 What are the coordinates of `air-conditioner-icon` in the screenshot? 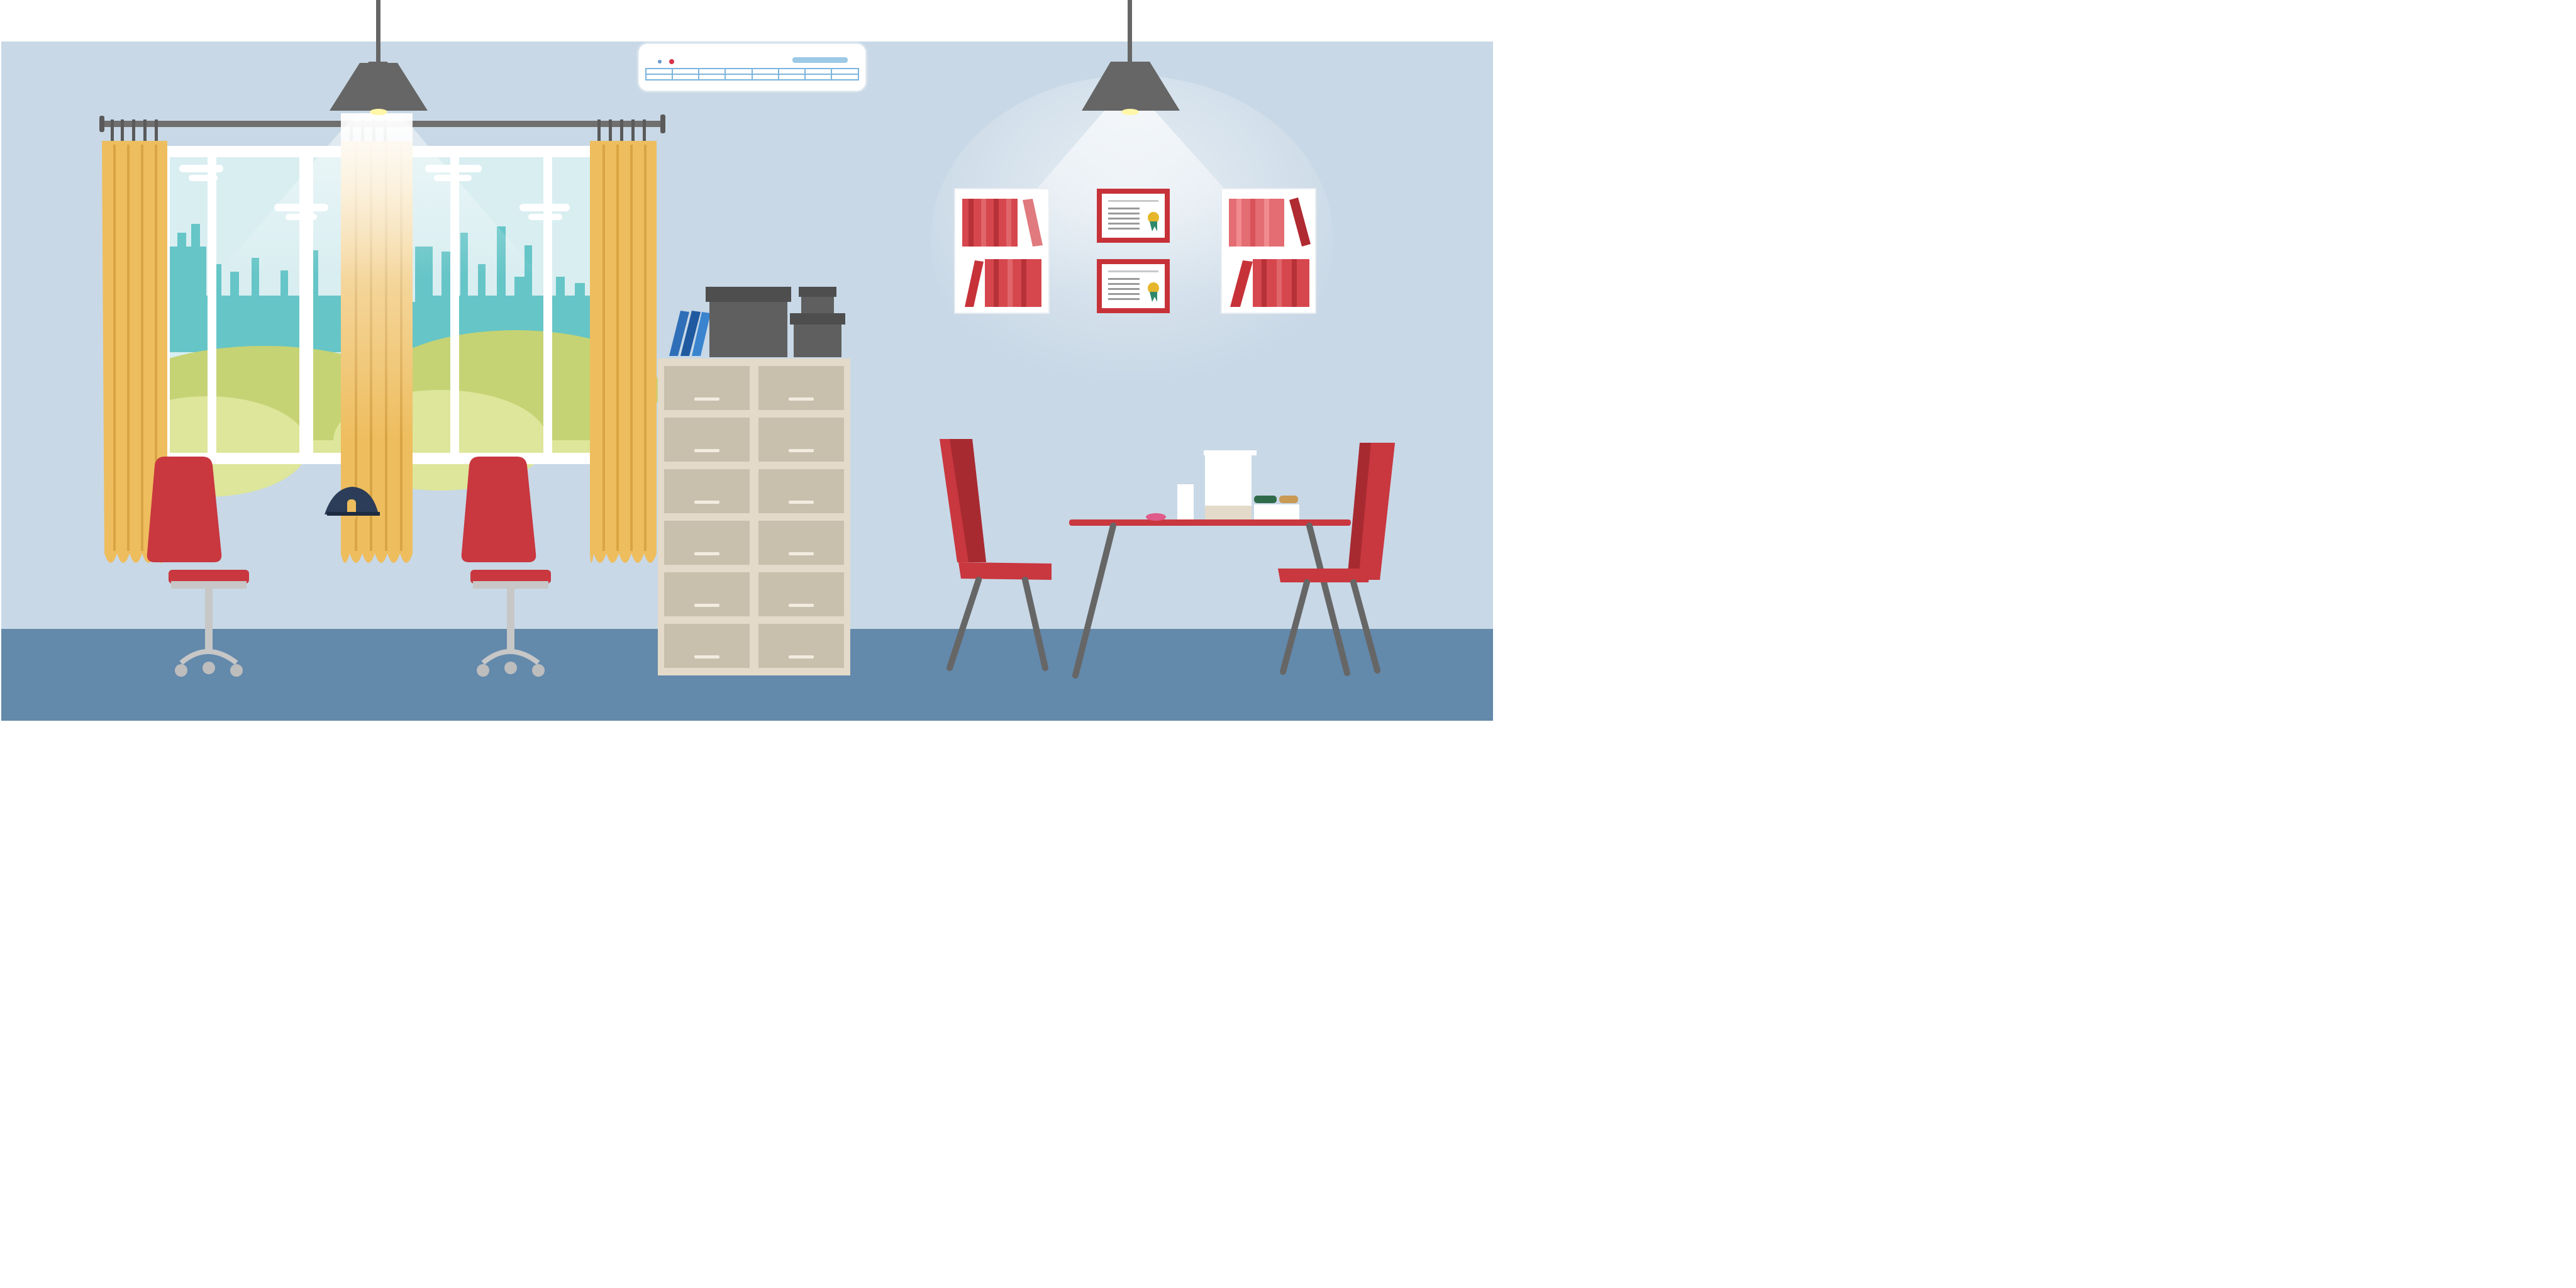 It's located at (752, 67).